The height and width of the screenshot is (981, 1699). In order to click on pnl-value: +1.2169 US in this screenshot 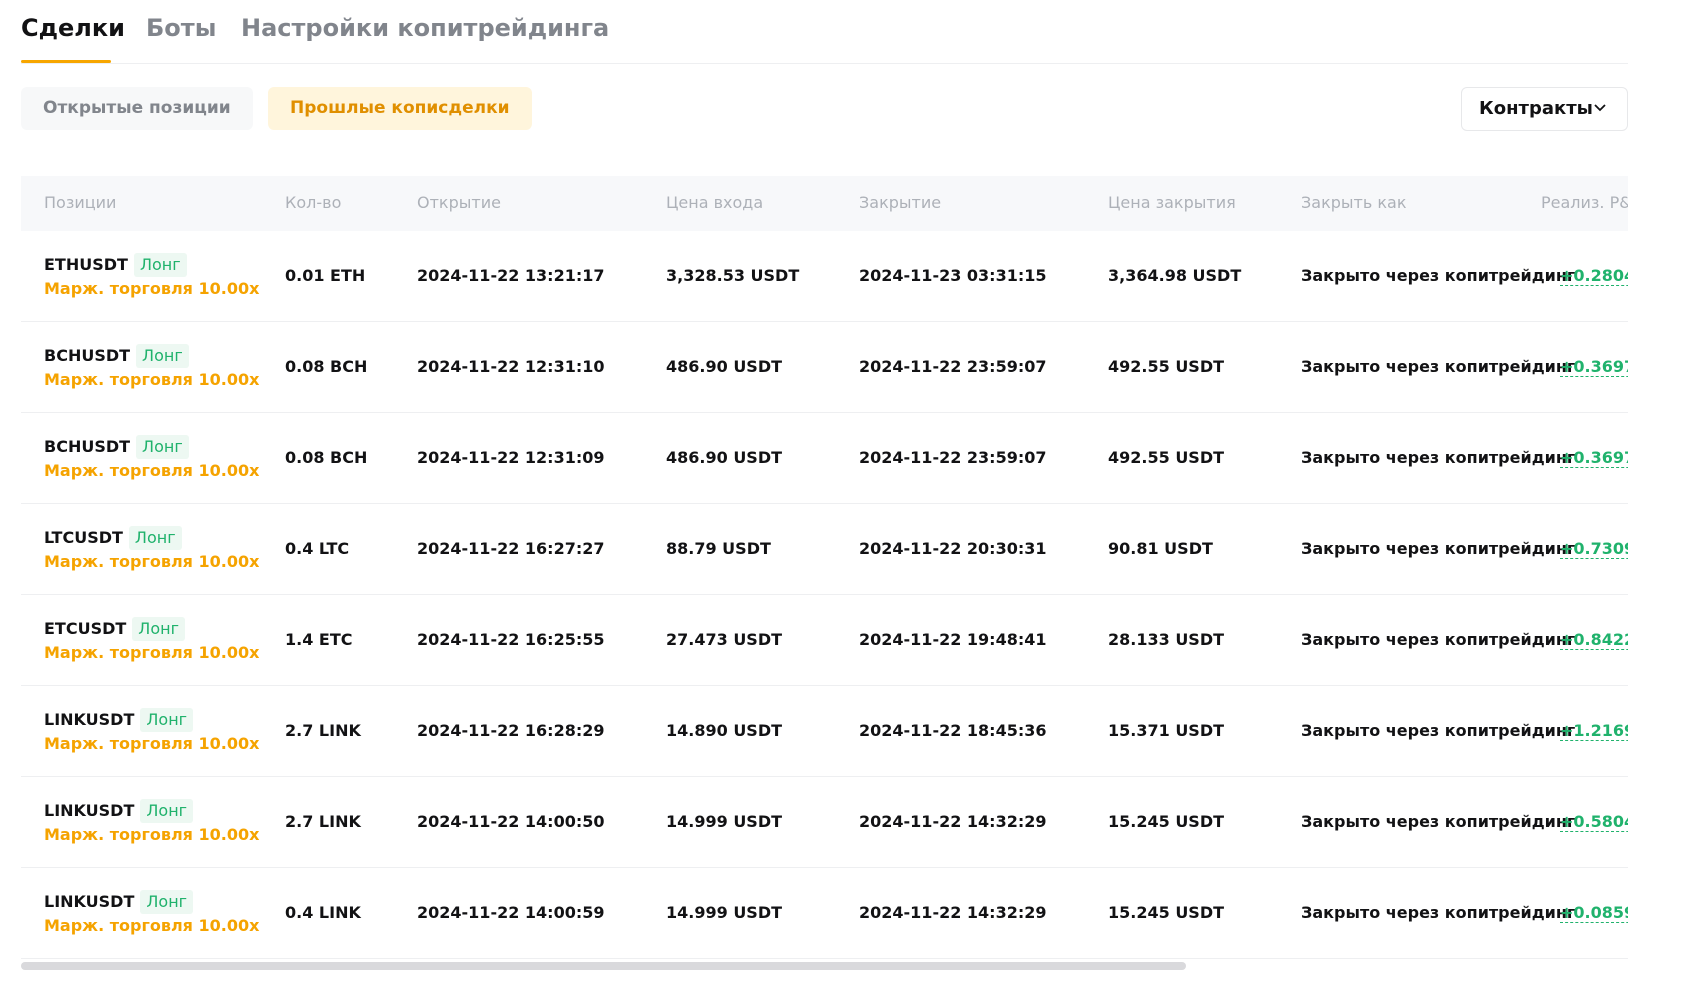, I will do `click(1594, 731)`.